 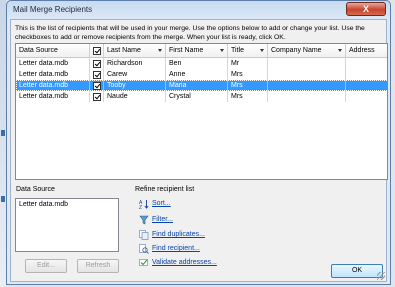 I want to click on refine-list-label: Refine recipient list, so click(x=165, y=189).